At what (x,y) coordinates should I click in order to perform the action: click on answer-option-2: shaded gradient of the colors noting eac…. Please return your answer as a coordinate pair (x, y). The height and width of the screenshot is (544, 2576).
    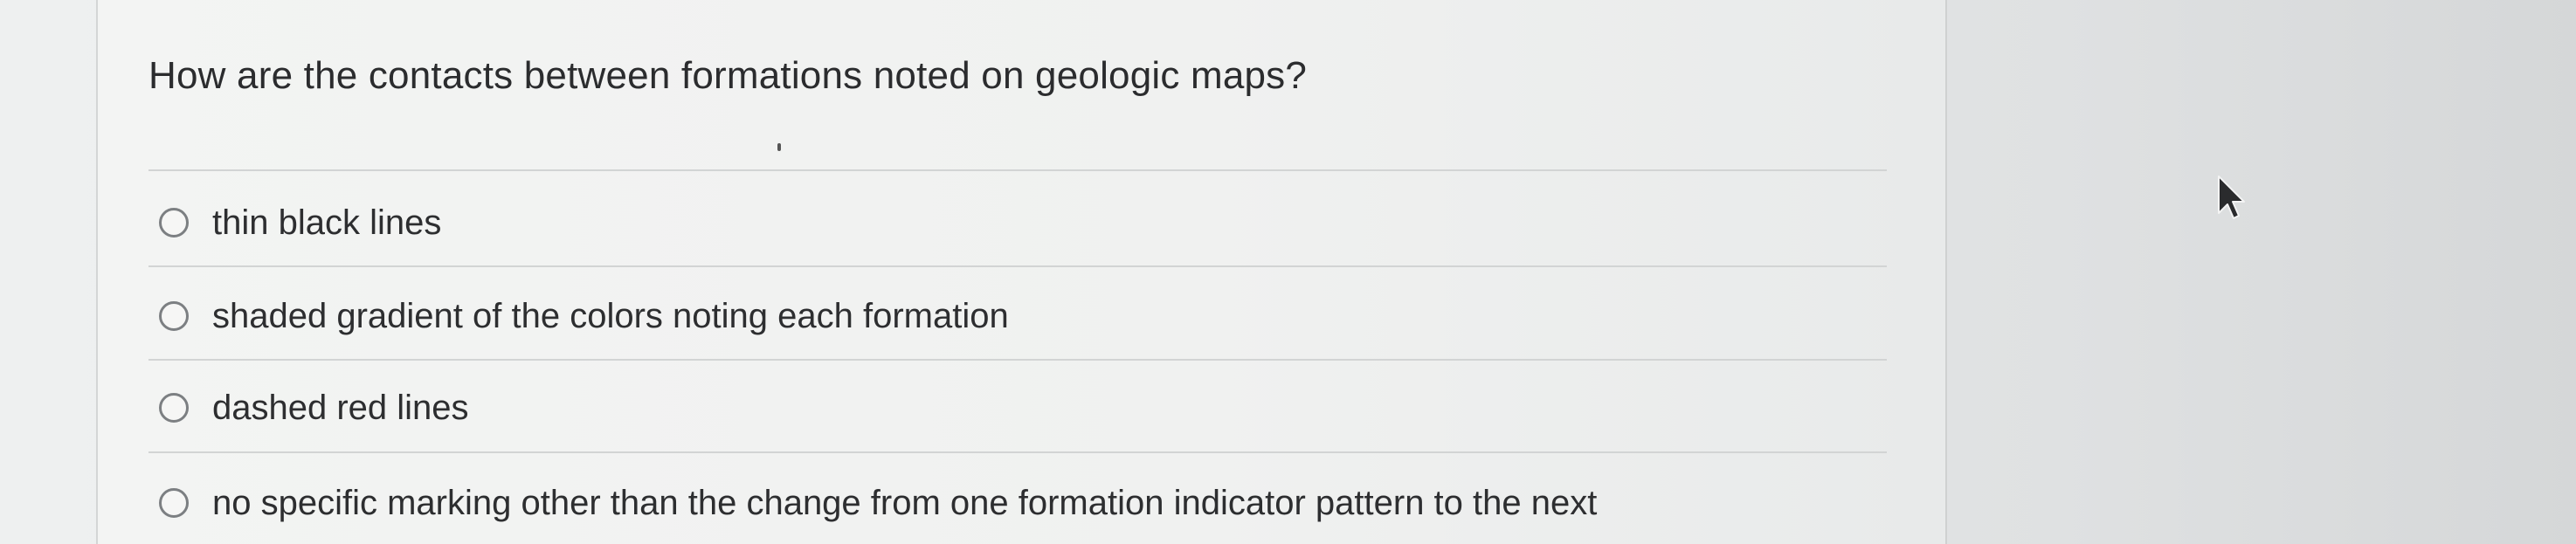
    Looking at the image, I should click on (584, 316).